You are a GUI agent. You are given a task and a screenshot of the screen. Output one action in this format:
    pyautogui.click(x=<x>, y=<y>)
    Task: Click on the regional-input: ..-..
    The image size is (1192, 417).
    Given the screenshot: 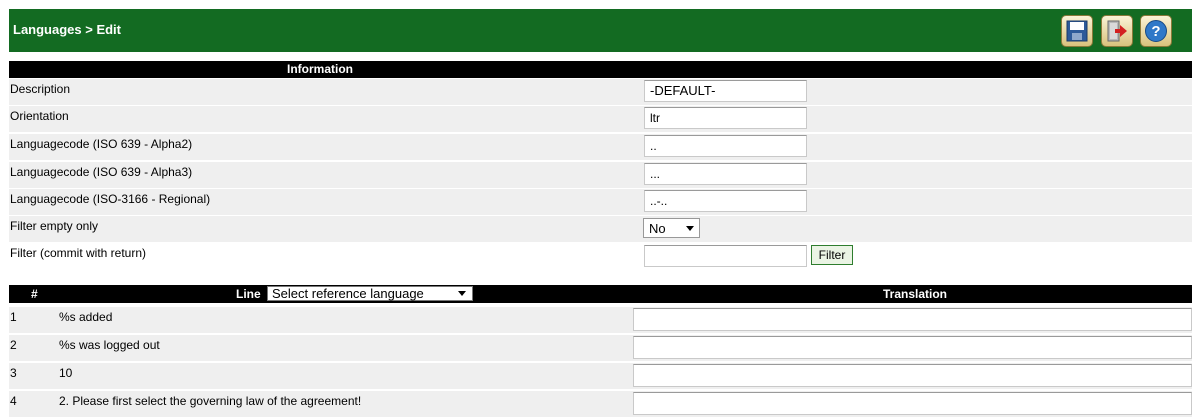 What is the action you would take?
    pyautogui.click(x=725, y=201)
    